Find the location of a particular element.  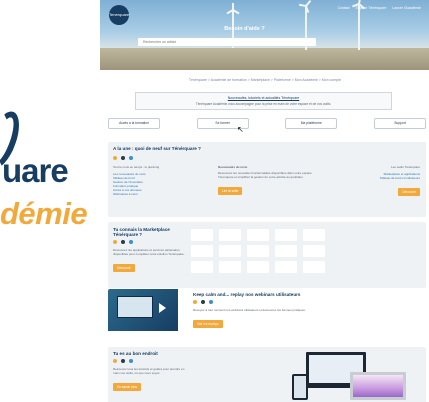

logo-word-1: uare is located at coordinates (35, 170).